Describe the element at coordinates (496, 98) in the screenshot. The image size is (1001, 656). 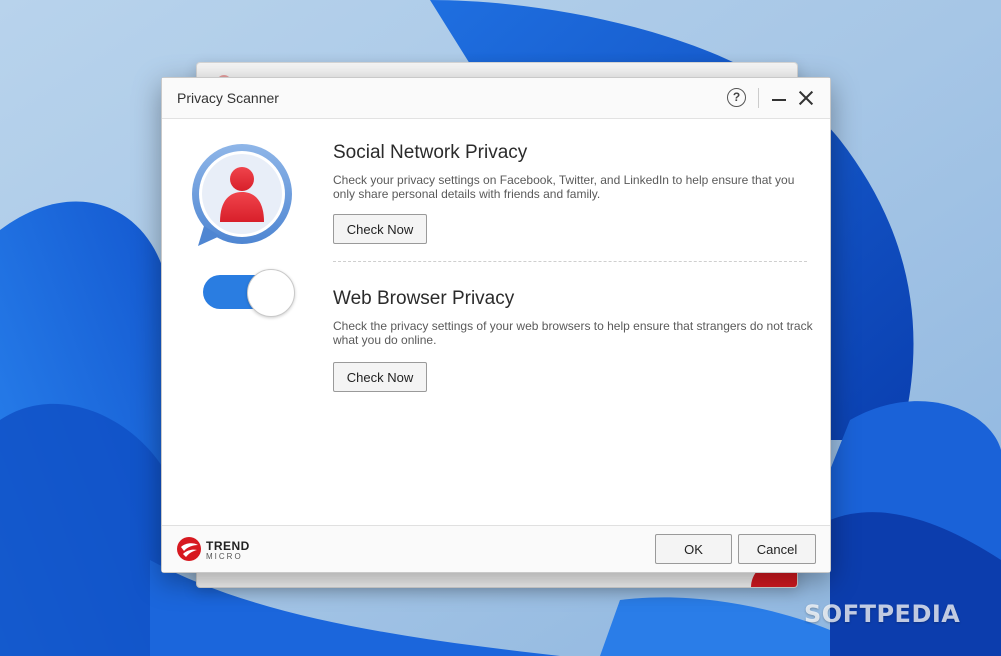
I see `title-bar: Privacy Scanner ?` at that location.